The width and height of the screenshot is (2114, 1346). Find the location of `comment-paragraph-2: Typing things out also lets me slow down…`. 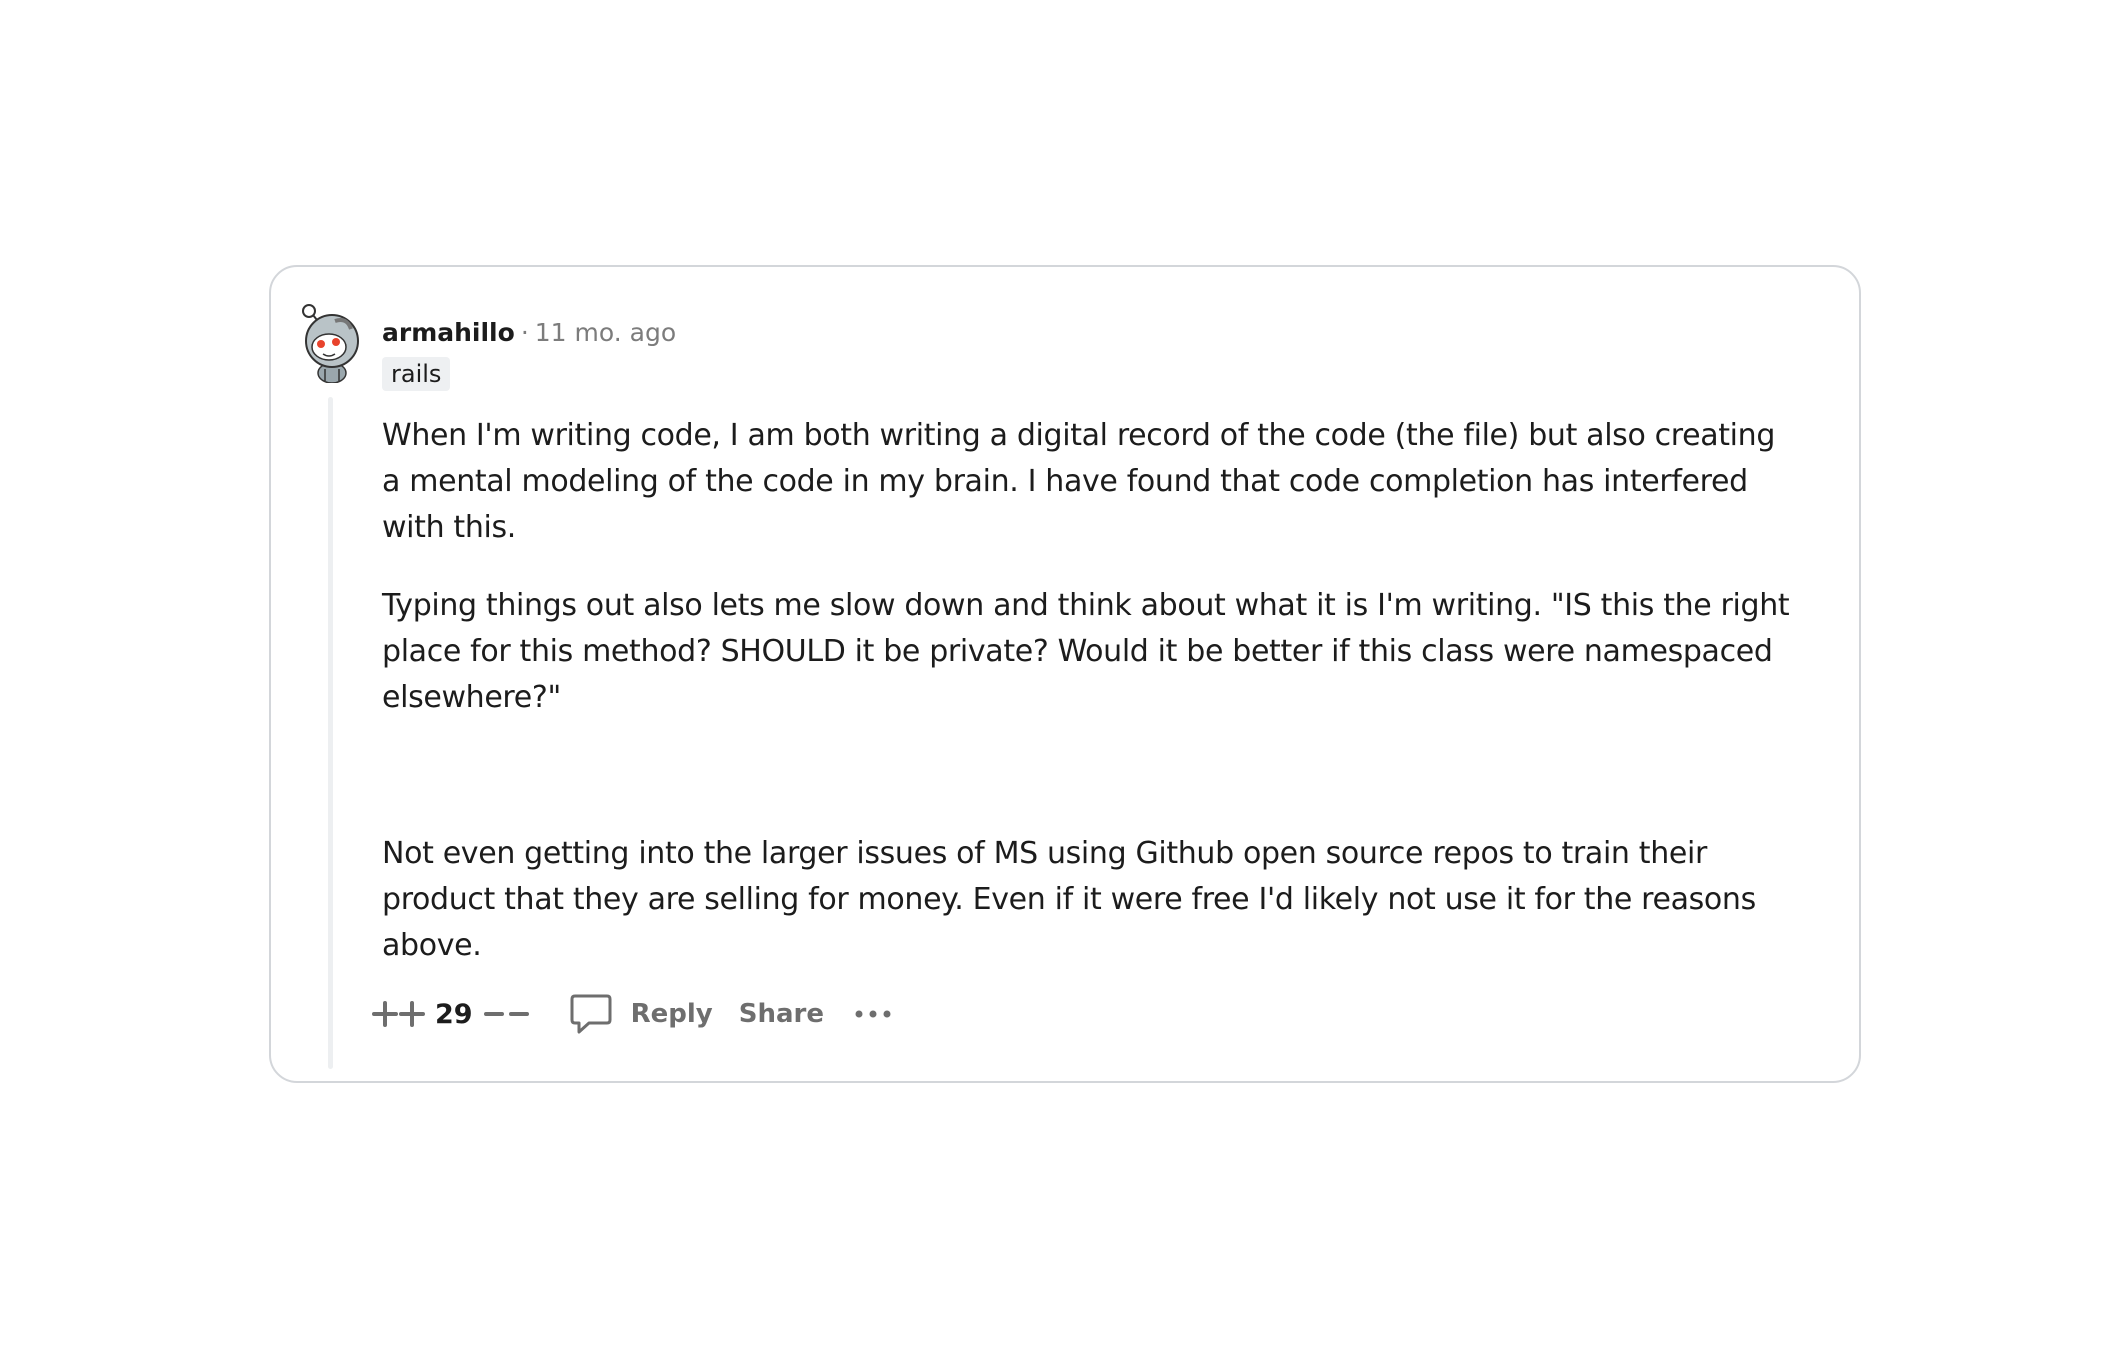

comment-paragraph-2: Typing things out also lets me slow down… is located at coordinates (1086, 651).